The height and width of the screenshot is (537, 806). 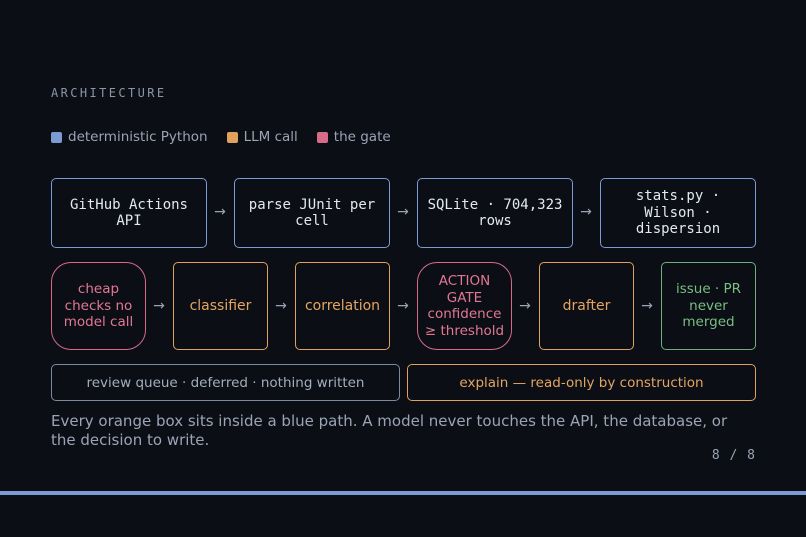 I want to click on node-stats-py: stats.py · Wilson · dispersion, so click(x=678, y=213).